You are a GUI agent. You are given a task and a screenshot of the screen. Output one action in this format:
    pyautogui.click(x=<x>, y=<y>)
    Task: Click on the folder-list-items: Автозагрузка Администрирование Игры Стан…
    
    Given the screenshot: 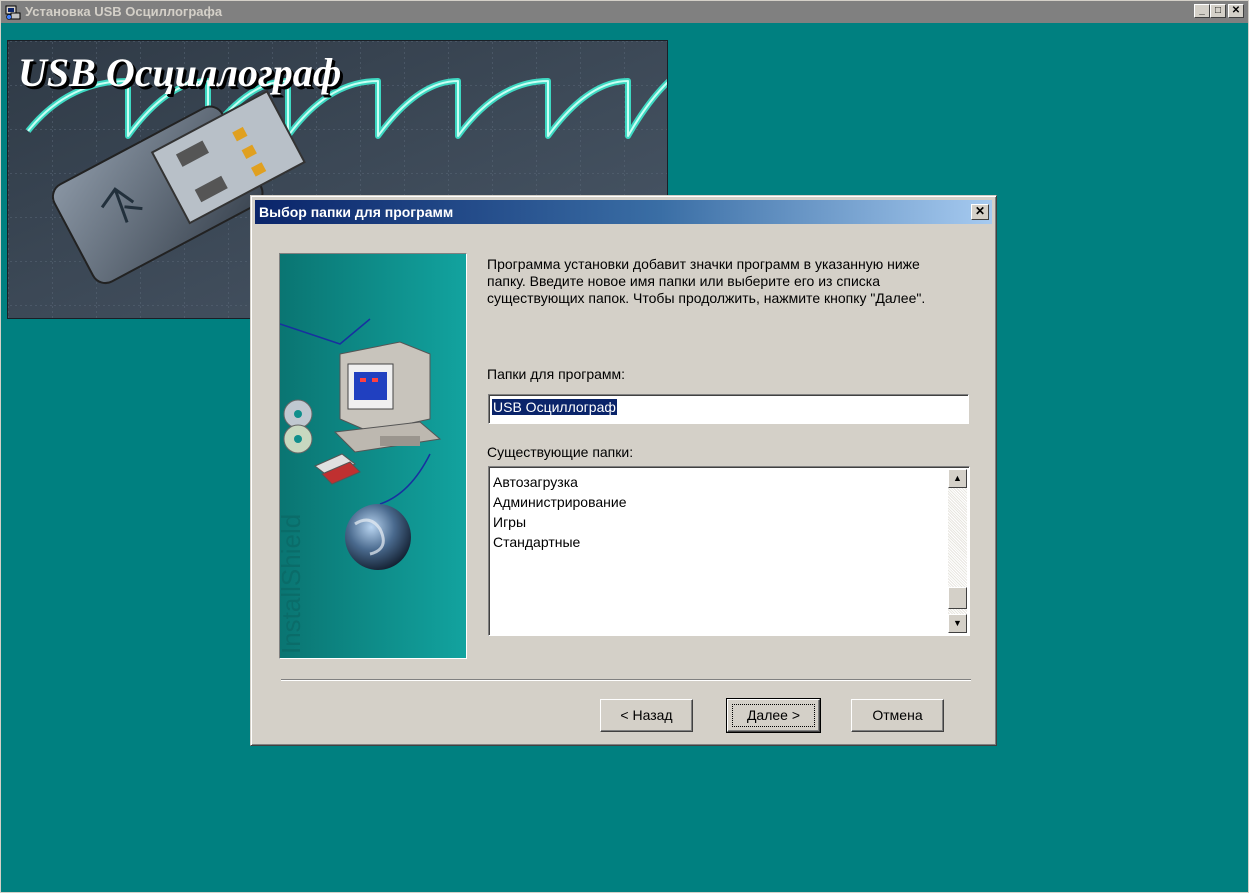 What is the action you would take?
    pyautogui.click(x=560, y=512)
    